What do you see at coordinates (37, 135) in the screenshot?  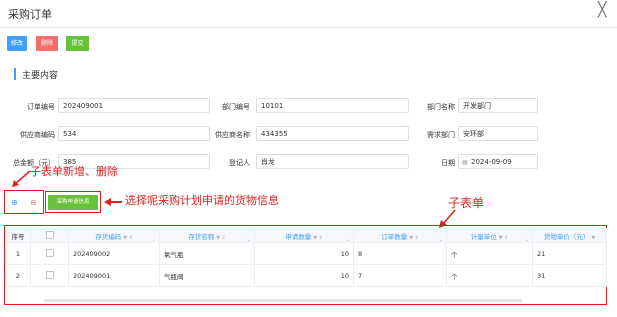 I see `supplier-code-label: 供应商编码` at bounding box center [37, 135].